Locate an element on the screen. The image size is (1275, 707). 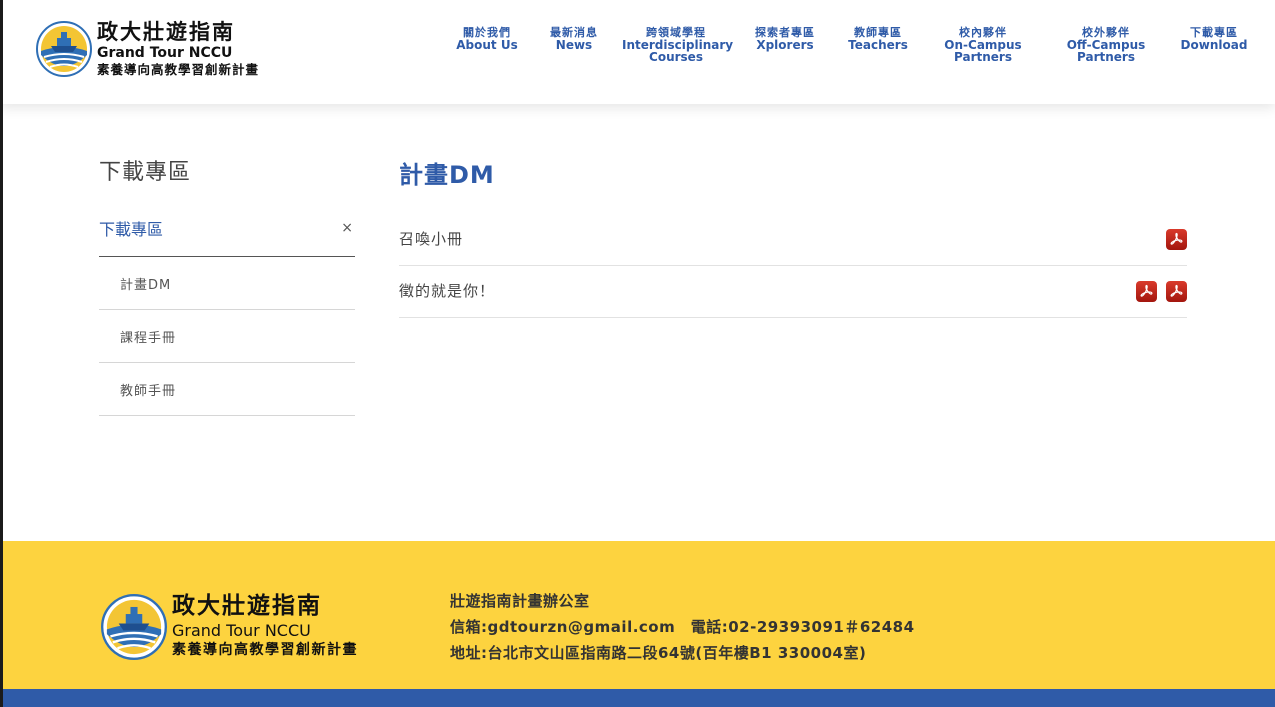
site-logo: 政大壯遊指南 Grand Tour NCCU 素養導向高教學習創新計畫 is located at coordinates (147, 49).